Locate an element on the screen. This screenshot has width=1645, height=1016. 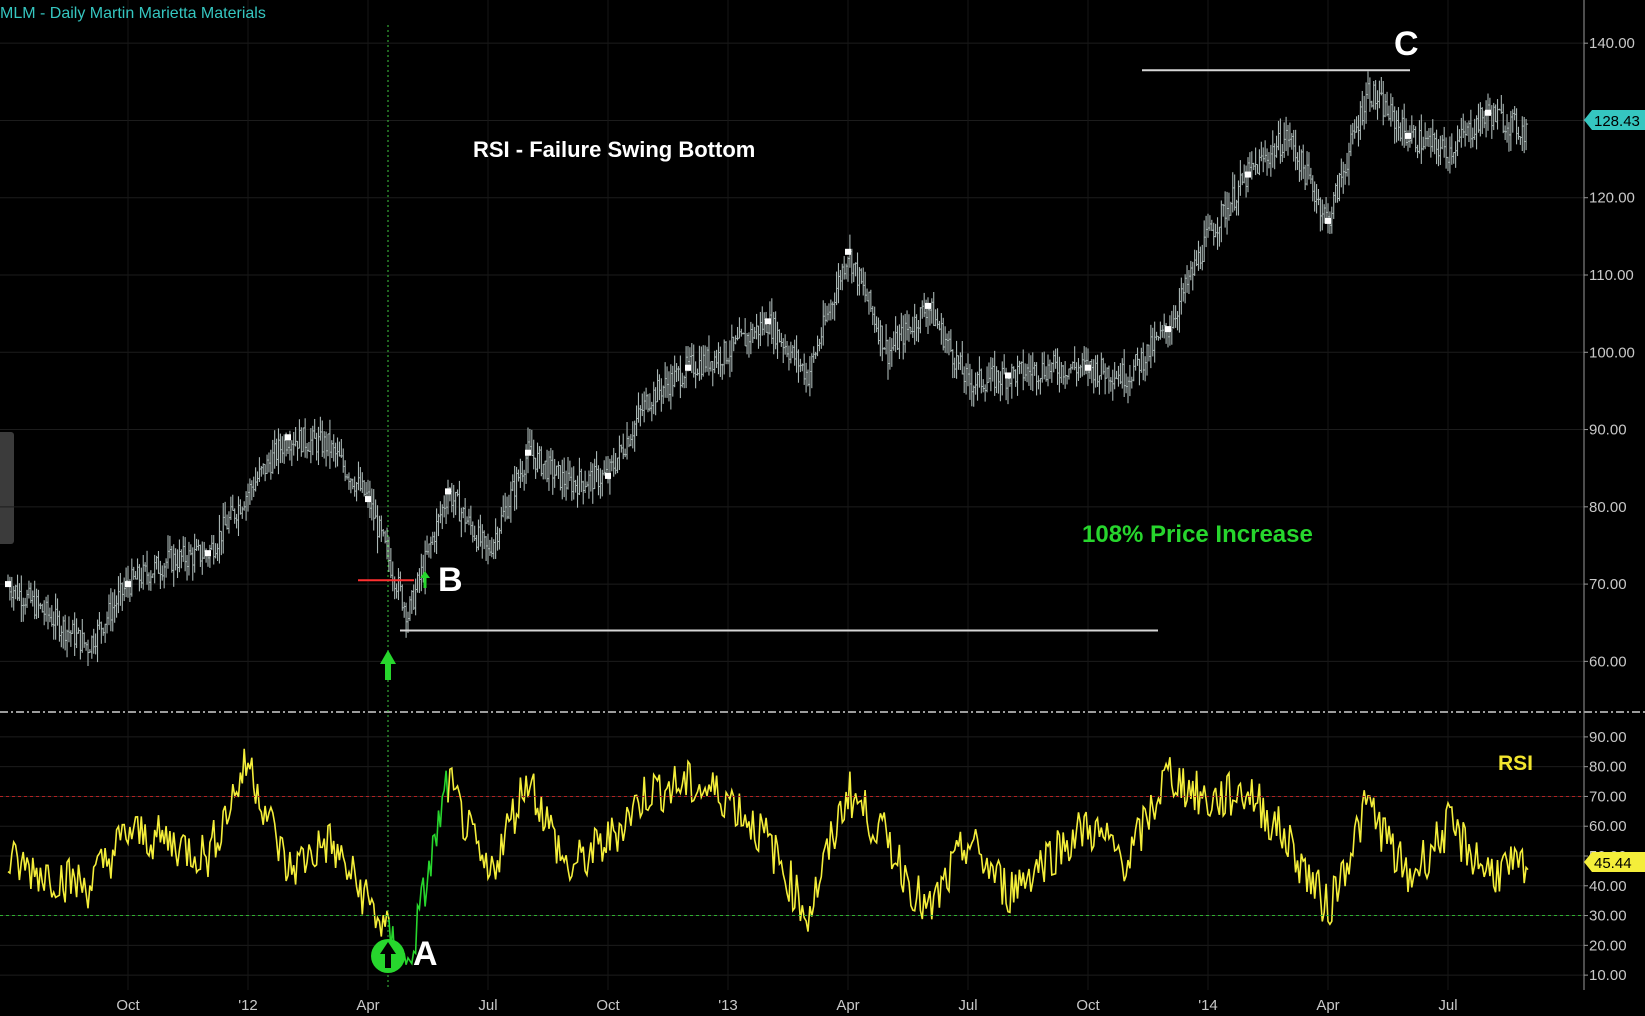
rsi-y-tick-label: 70.00 is located at coordinates (1608, 796).